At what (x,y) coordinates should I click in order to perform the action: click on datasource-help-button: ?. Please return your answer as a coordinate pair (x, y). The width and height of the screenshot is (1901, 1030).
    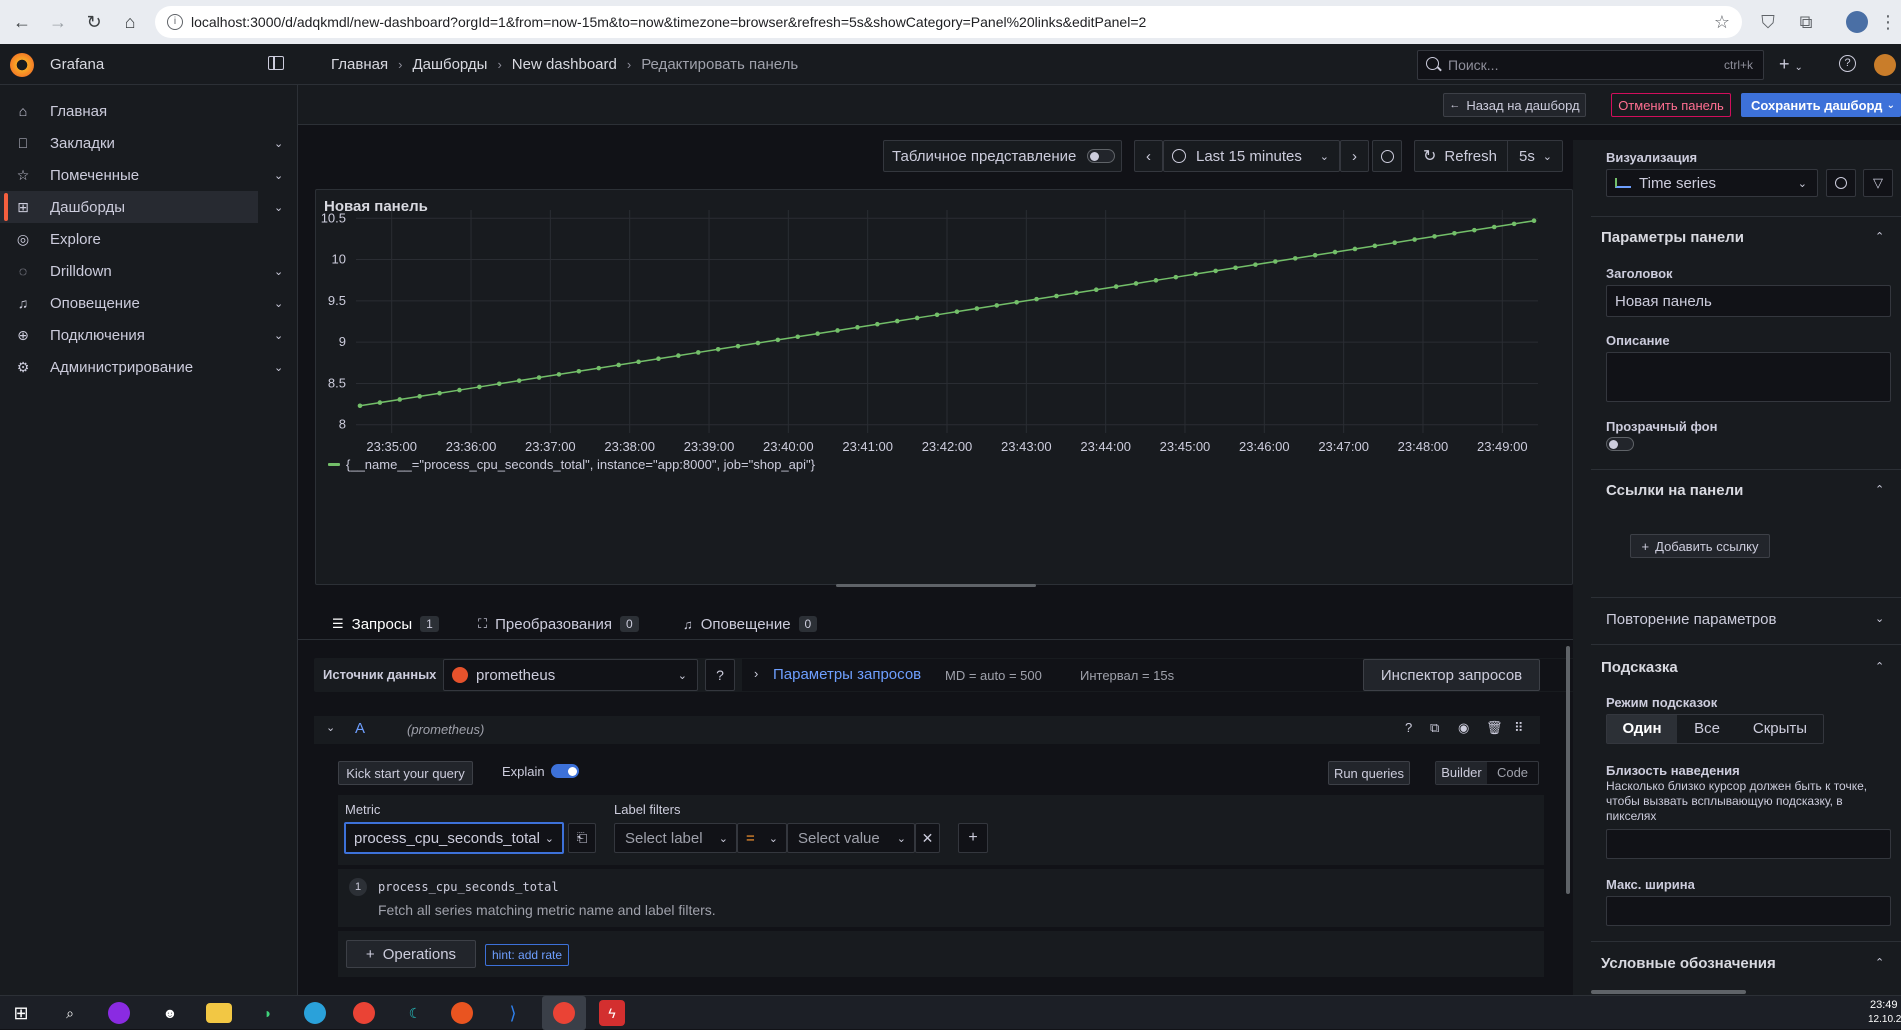
    Looking at the image, I should click on (720, 675).